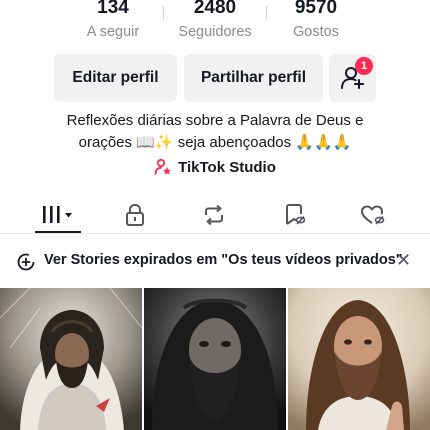 This screenshot has width=430, height=430. I want to click on lock-icon, so click(135, 214).